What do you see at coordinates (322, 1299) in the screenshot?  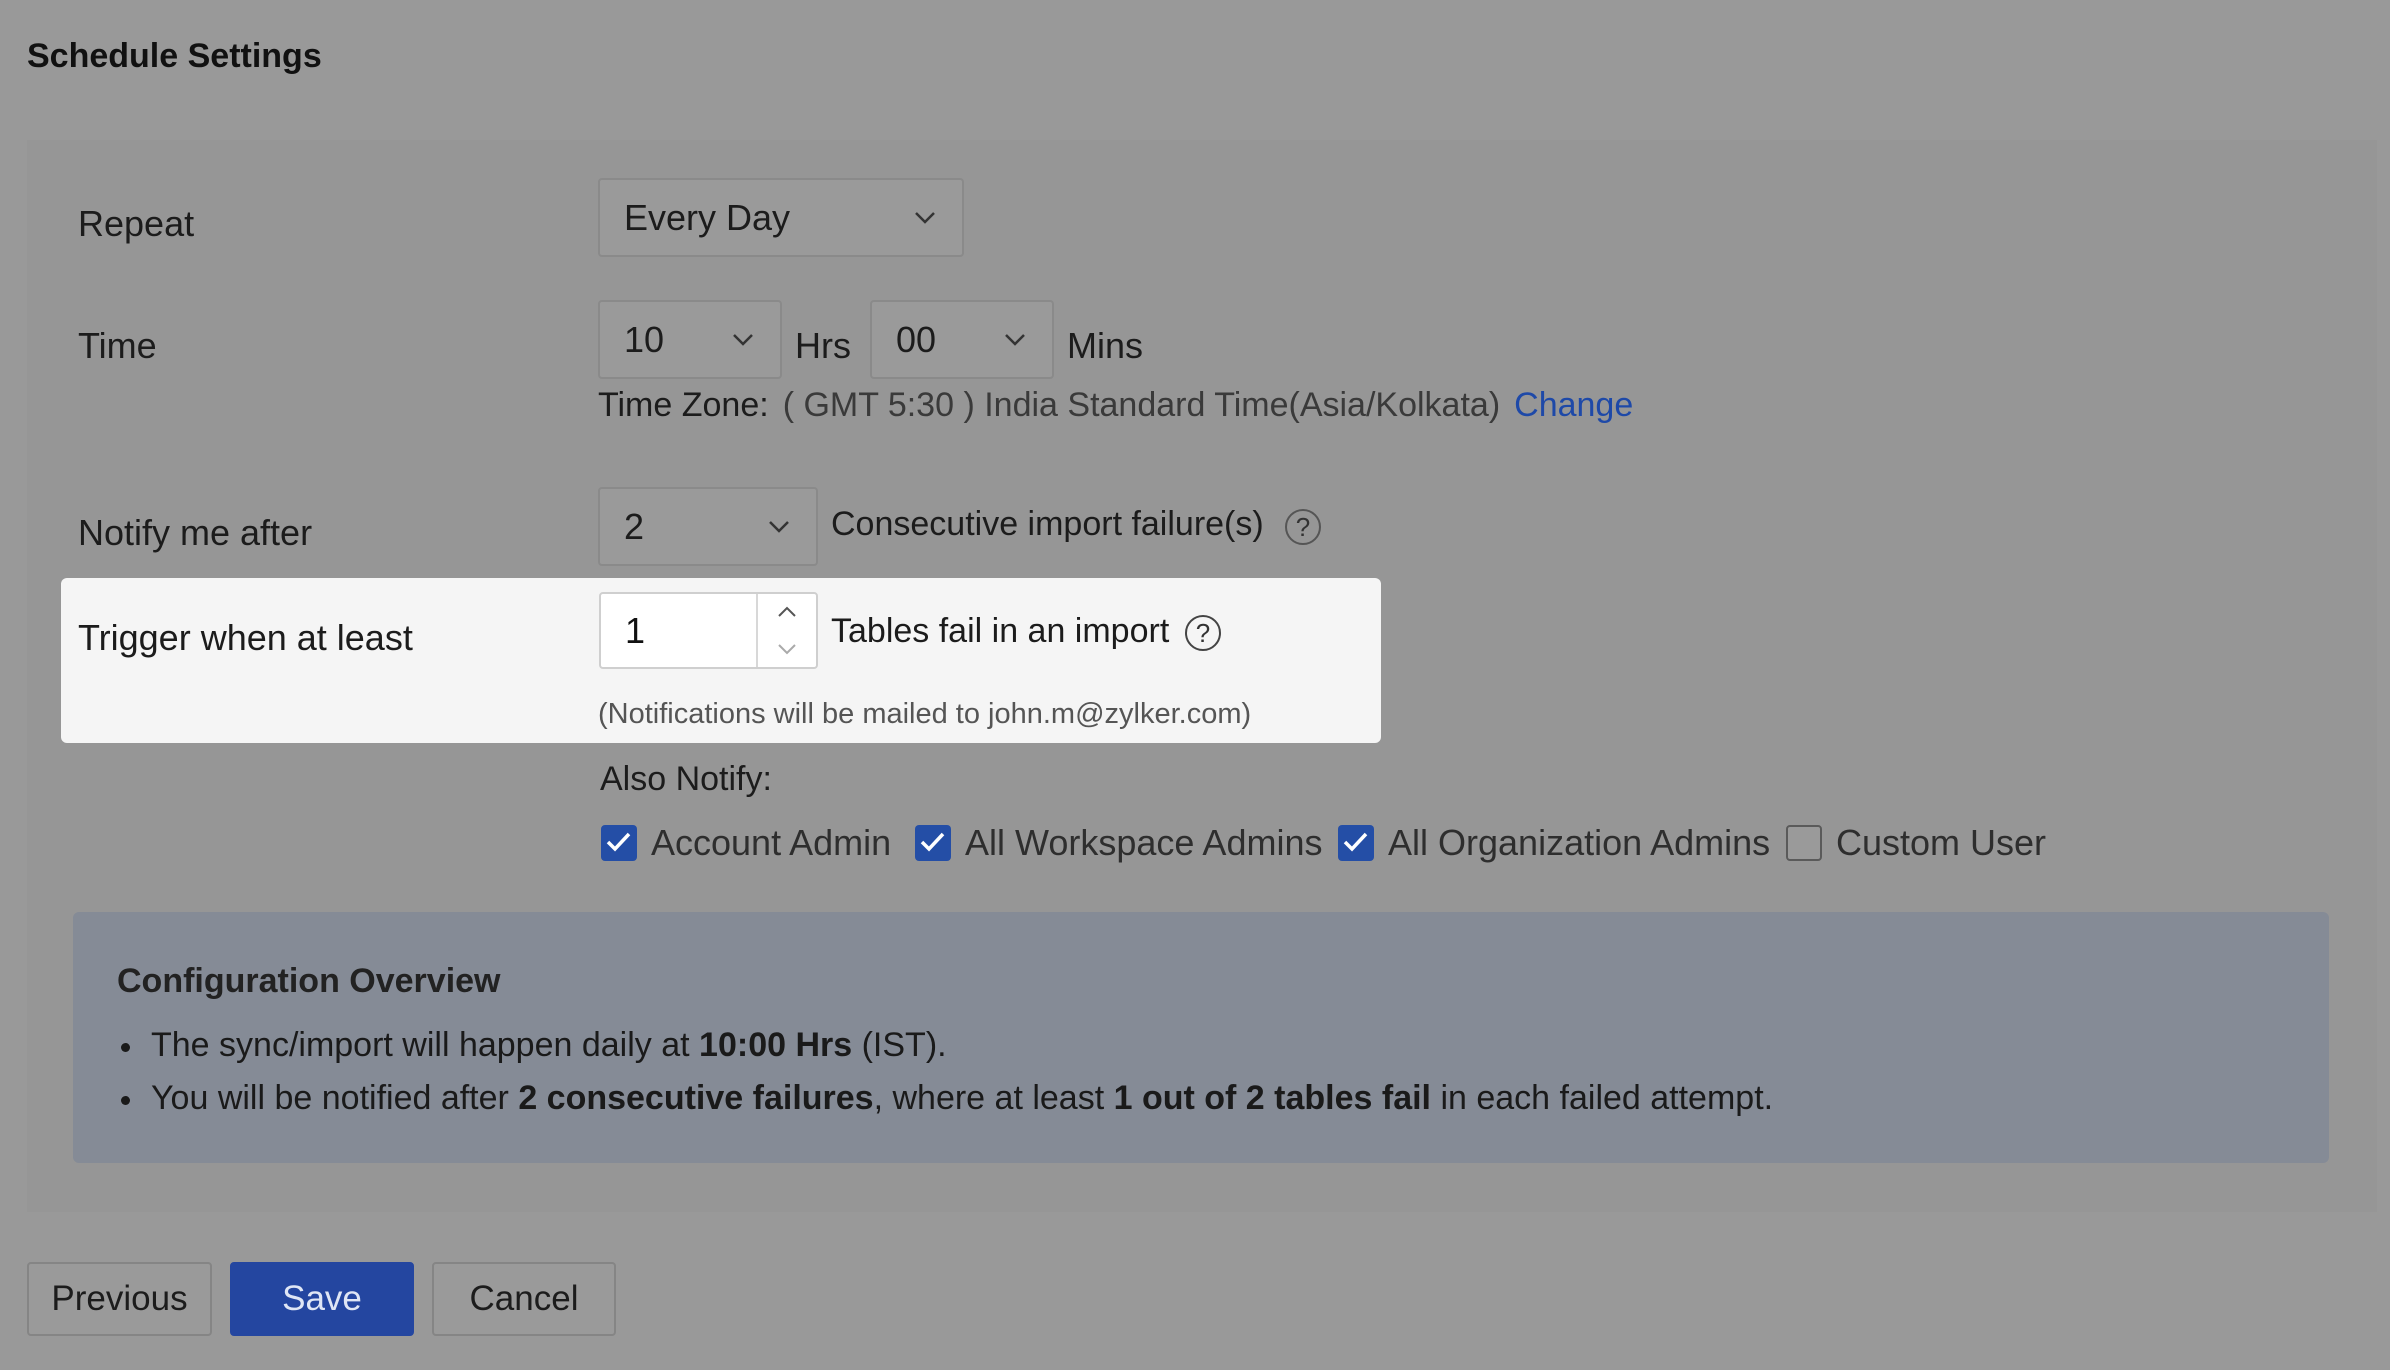 I see `save-button: Save` at bounding box center [322, 1299].